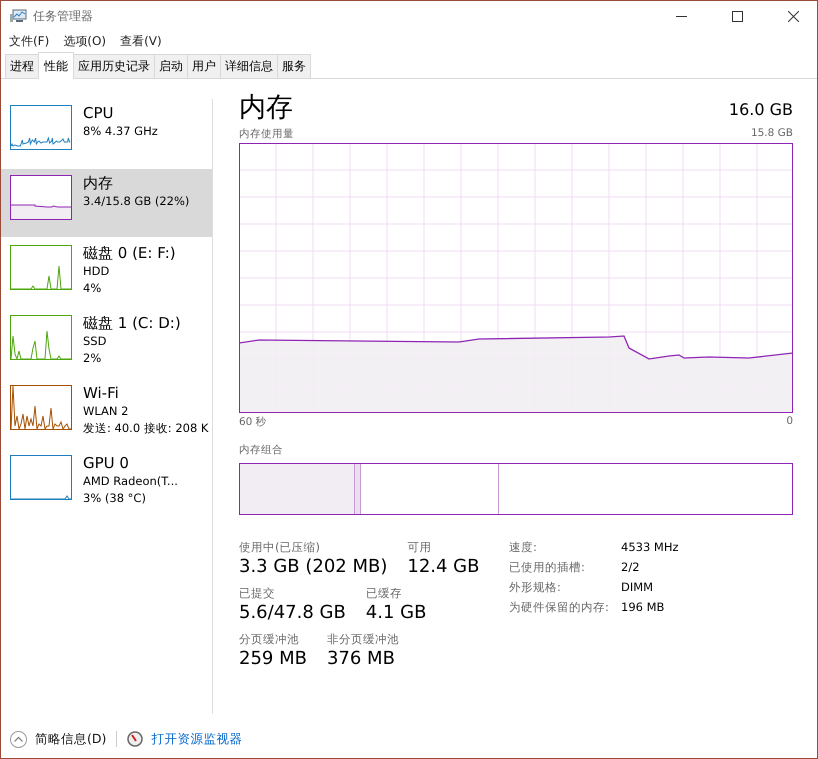 The height and width of the screenshot is (759, 818). Describe the element at coordinates (789, 422) in the screenshot. I see `time-end-label: 0` at that location.